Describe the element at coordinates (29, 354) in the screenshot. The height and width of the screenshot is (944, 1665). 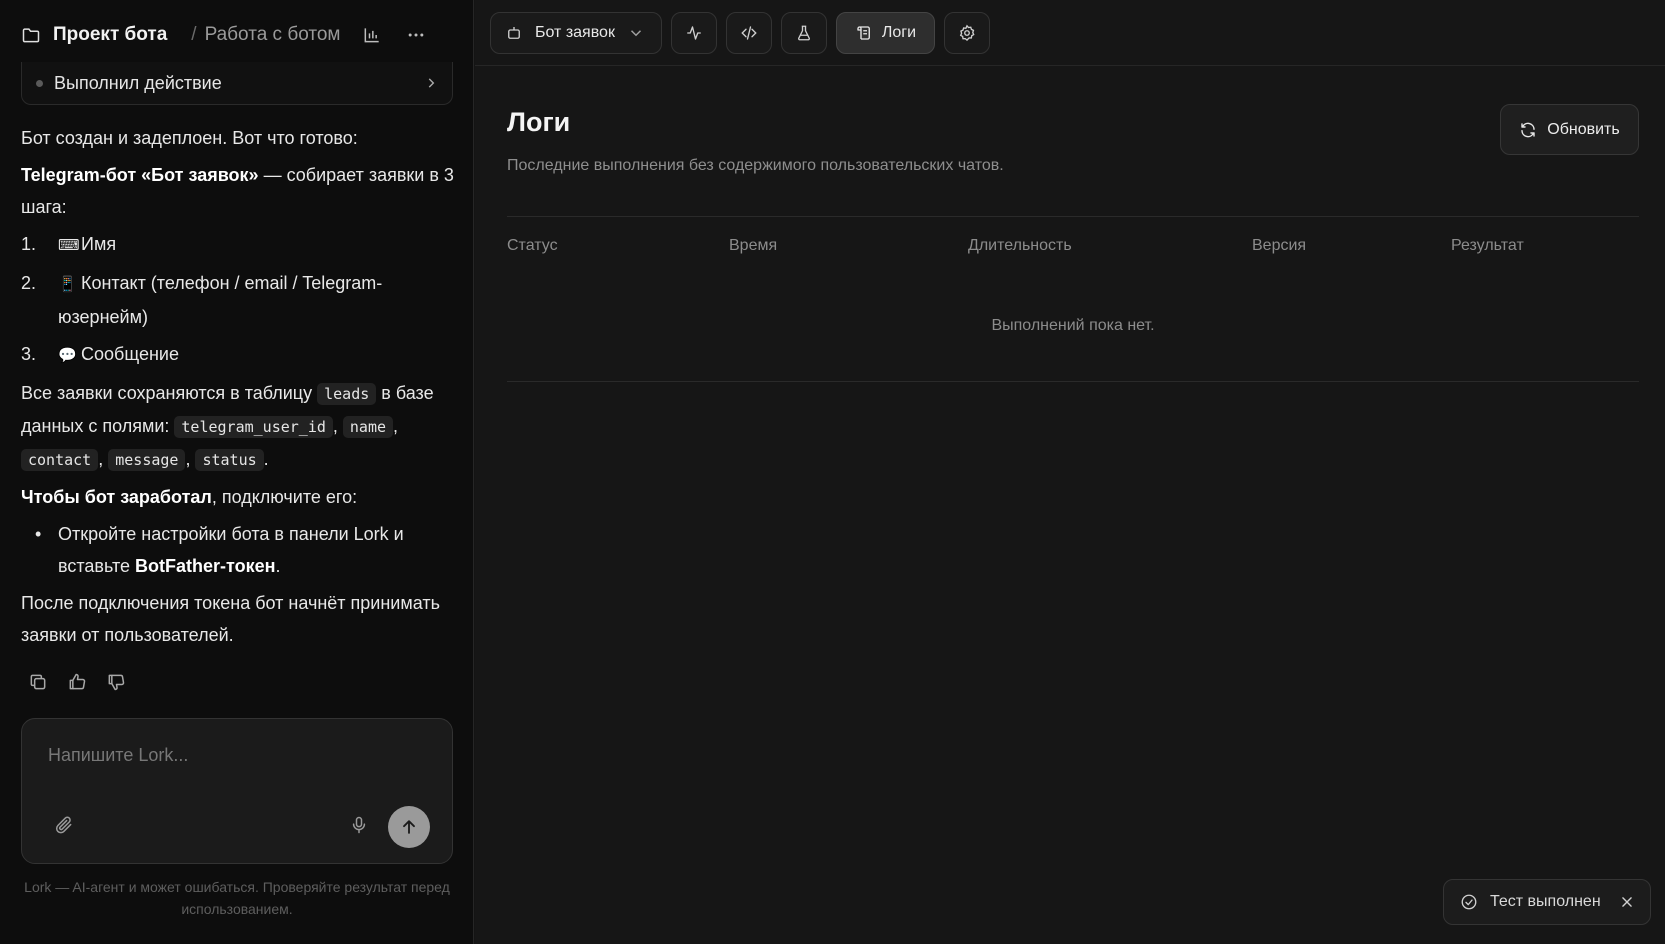
I see `step-number: 3.` at that location.